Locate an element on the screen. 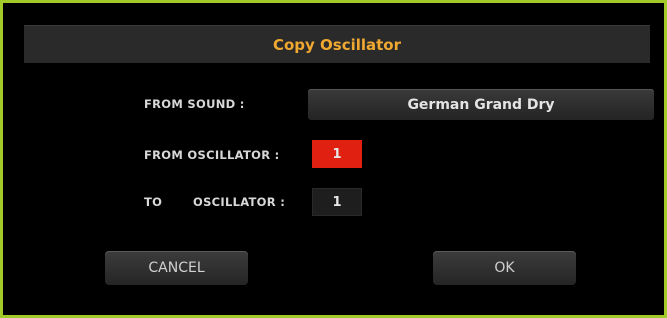  to-oscillator-label: OSCILLATOR : is located at coordinates (239, 202).